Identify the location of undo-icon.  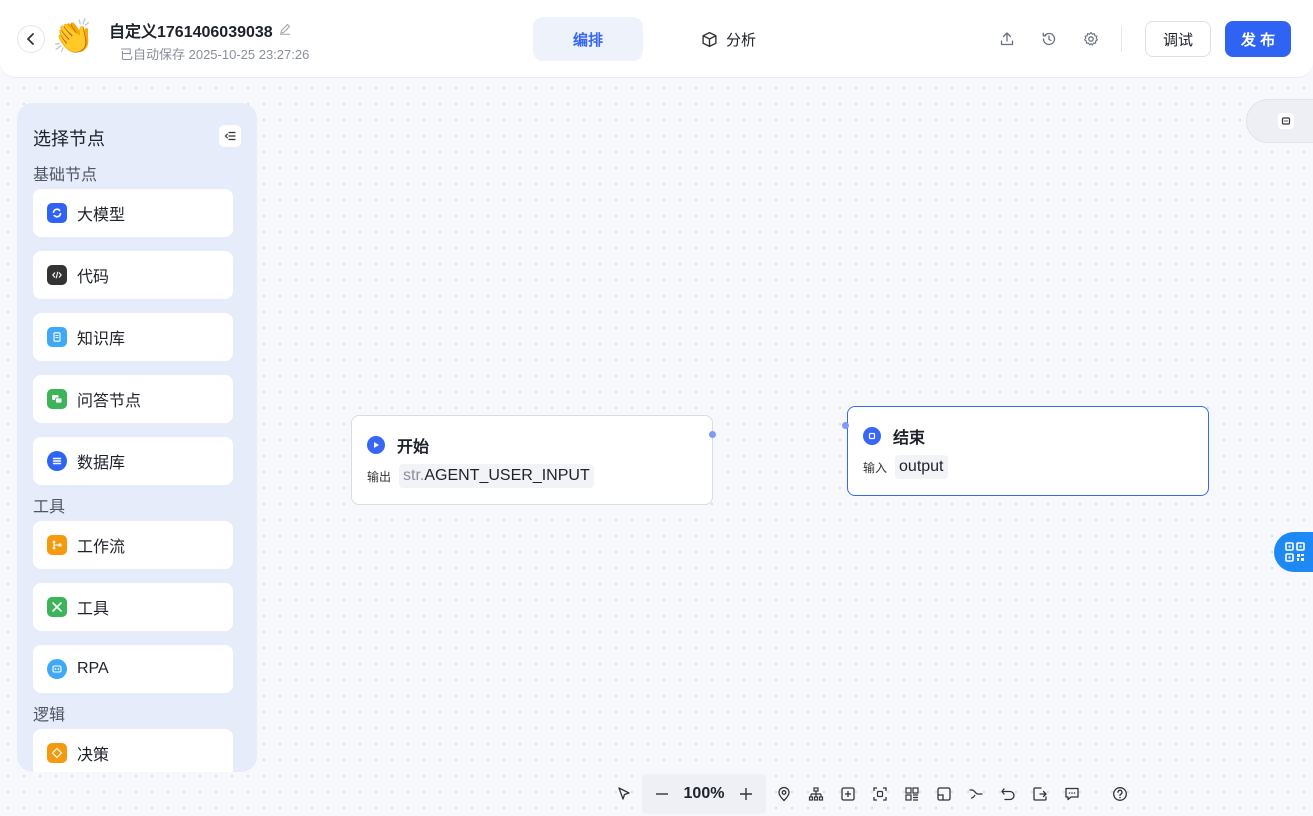
(1008, 794).